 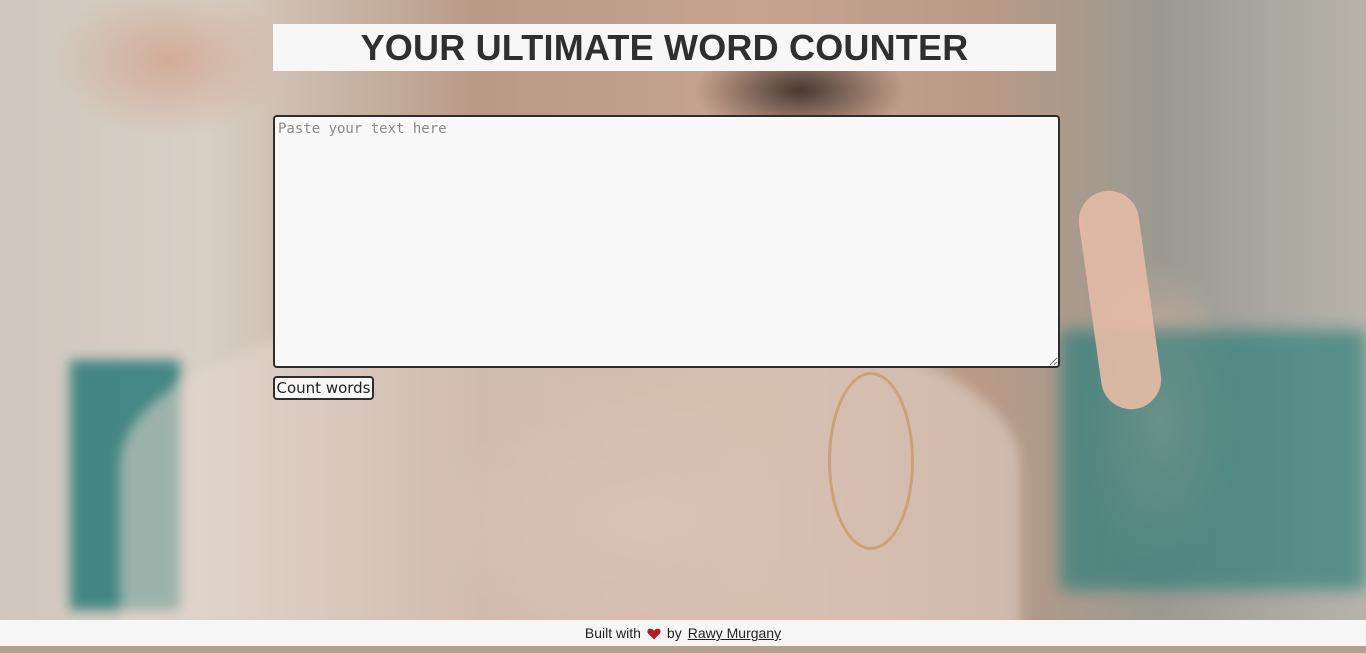 What do you see at coordinates (683, 633) in the screenshot?
I see `footer: Built with by Rawy Murgany` at bounding box center [683, 633].